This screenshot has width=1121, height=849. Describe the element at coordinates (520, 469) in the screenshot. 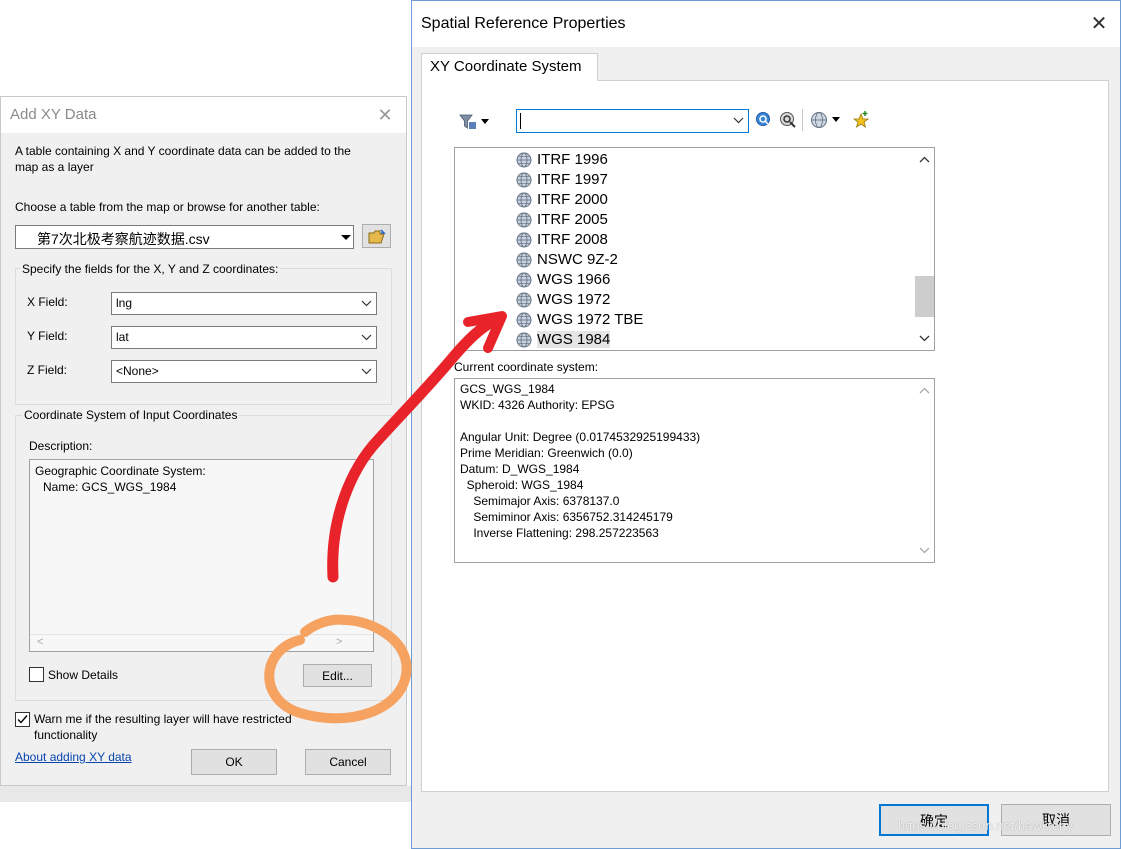

I see `current-cs-line: Datum: D_WGS_1984` at that location.